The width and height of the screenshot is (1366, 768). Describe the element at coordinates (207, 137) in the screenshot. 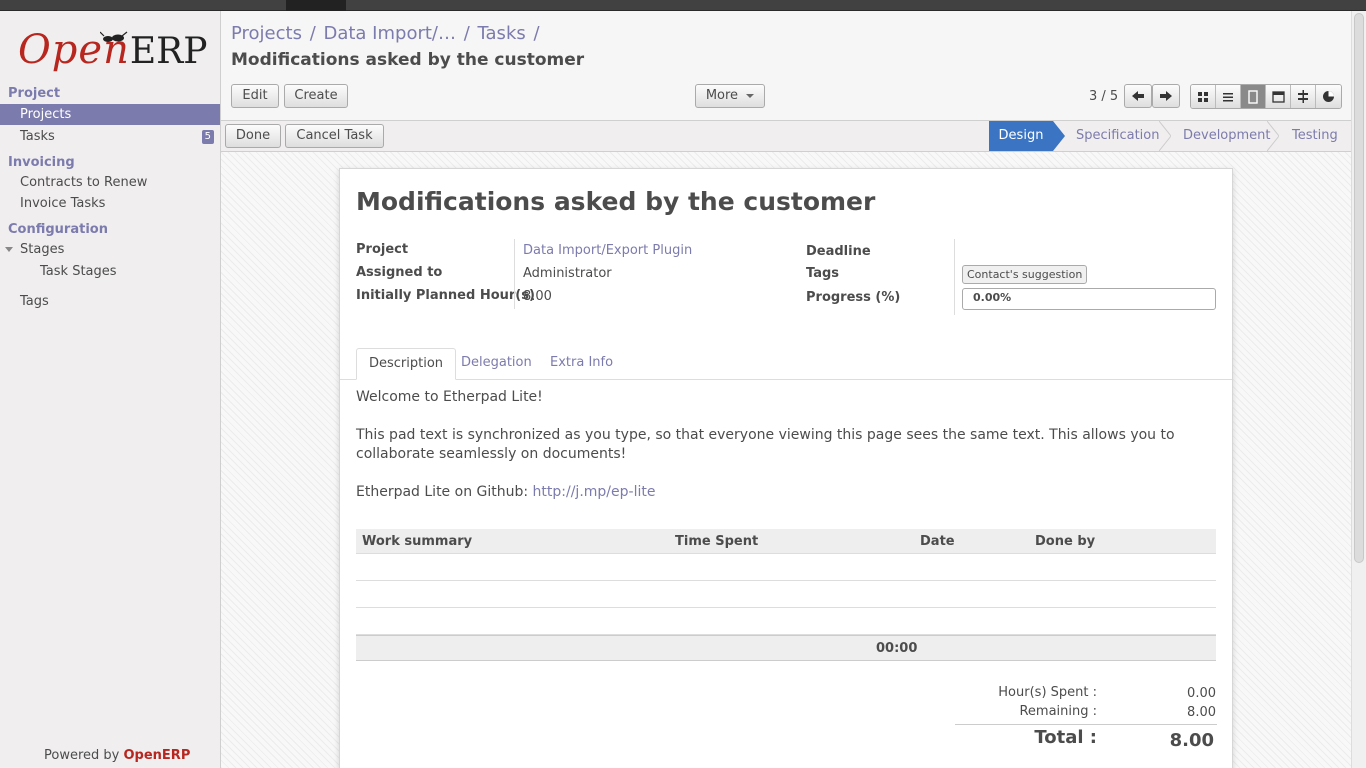

I see `tasks-count-badge: 5` at that location.